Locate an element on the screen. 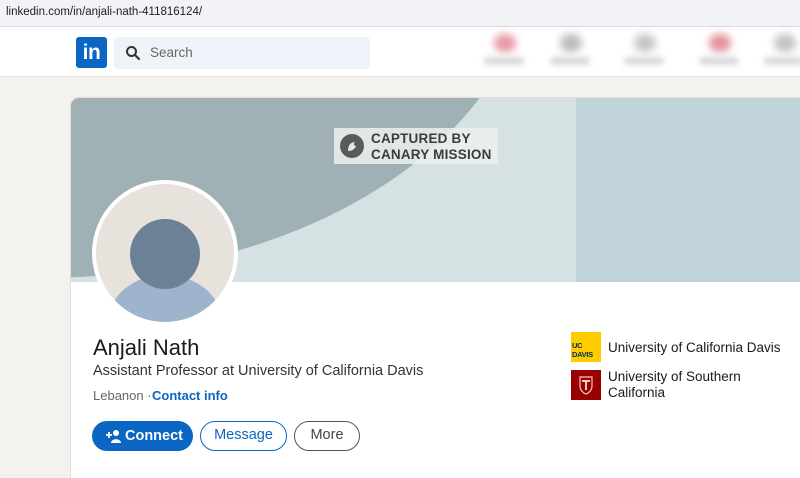 This screenshot has width=800, height=478. message-button: Message is located at coordinates (243, 436).